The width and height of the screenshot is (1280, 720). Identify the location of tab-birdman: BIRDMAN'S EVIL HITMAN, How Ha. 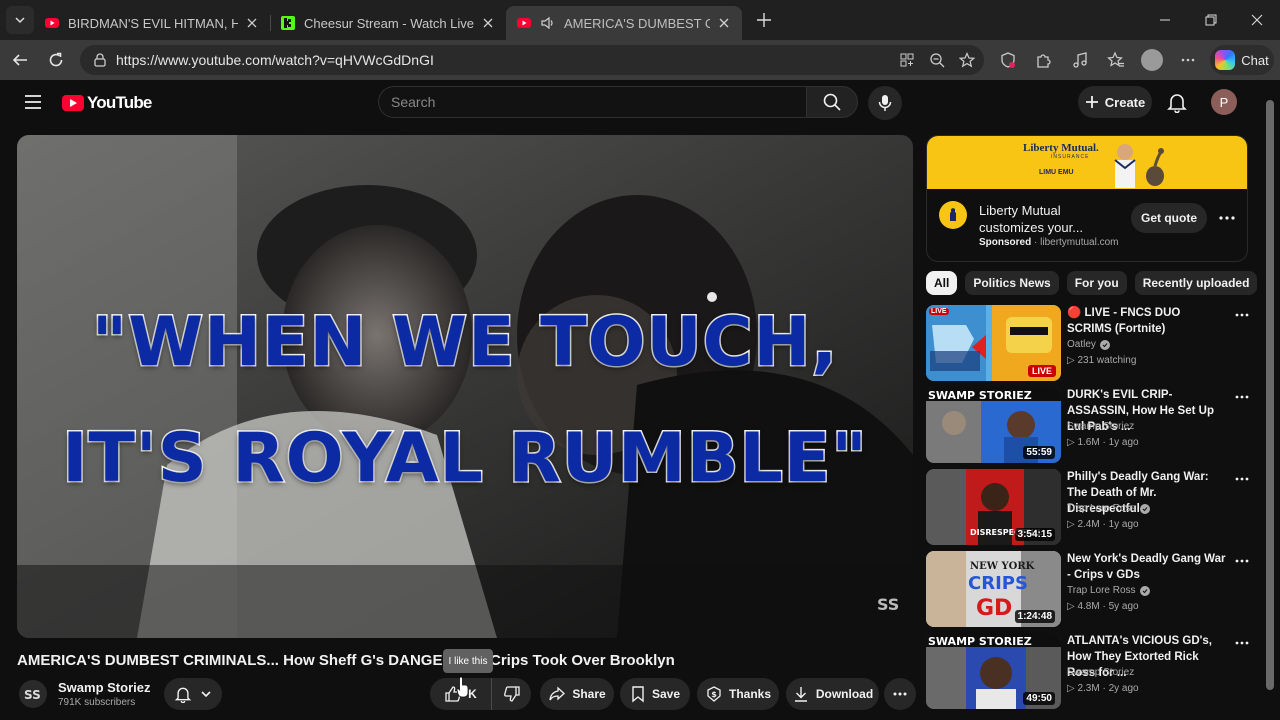
(152, 23).